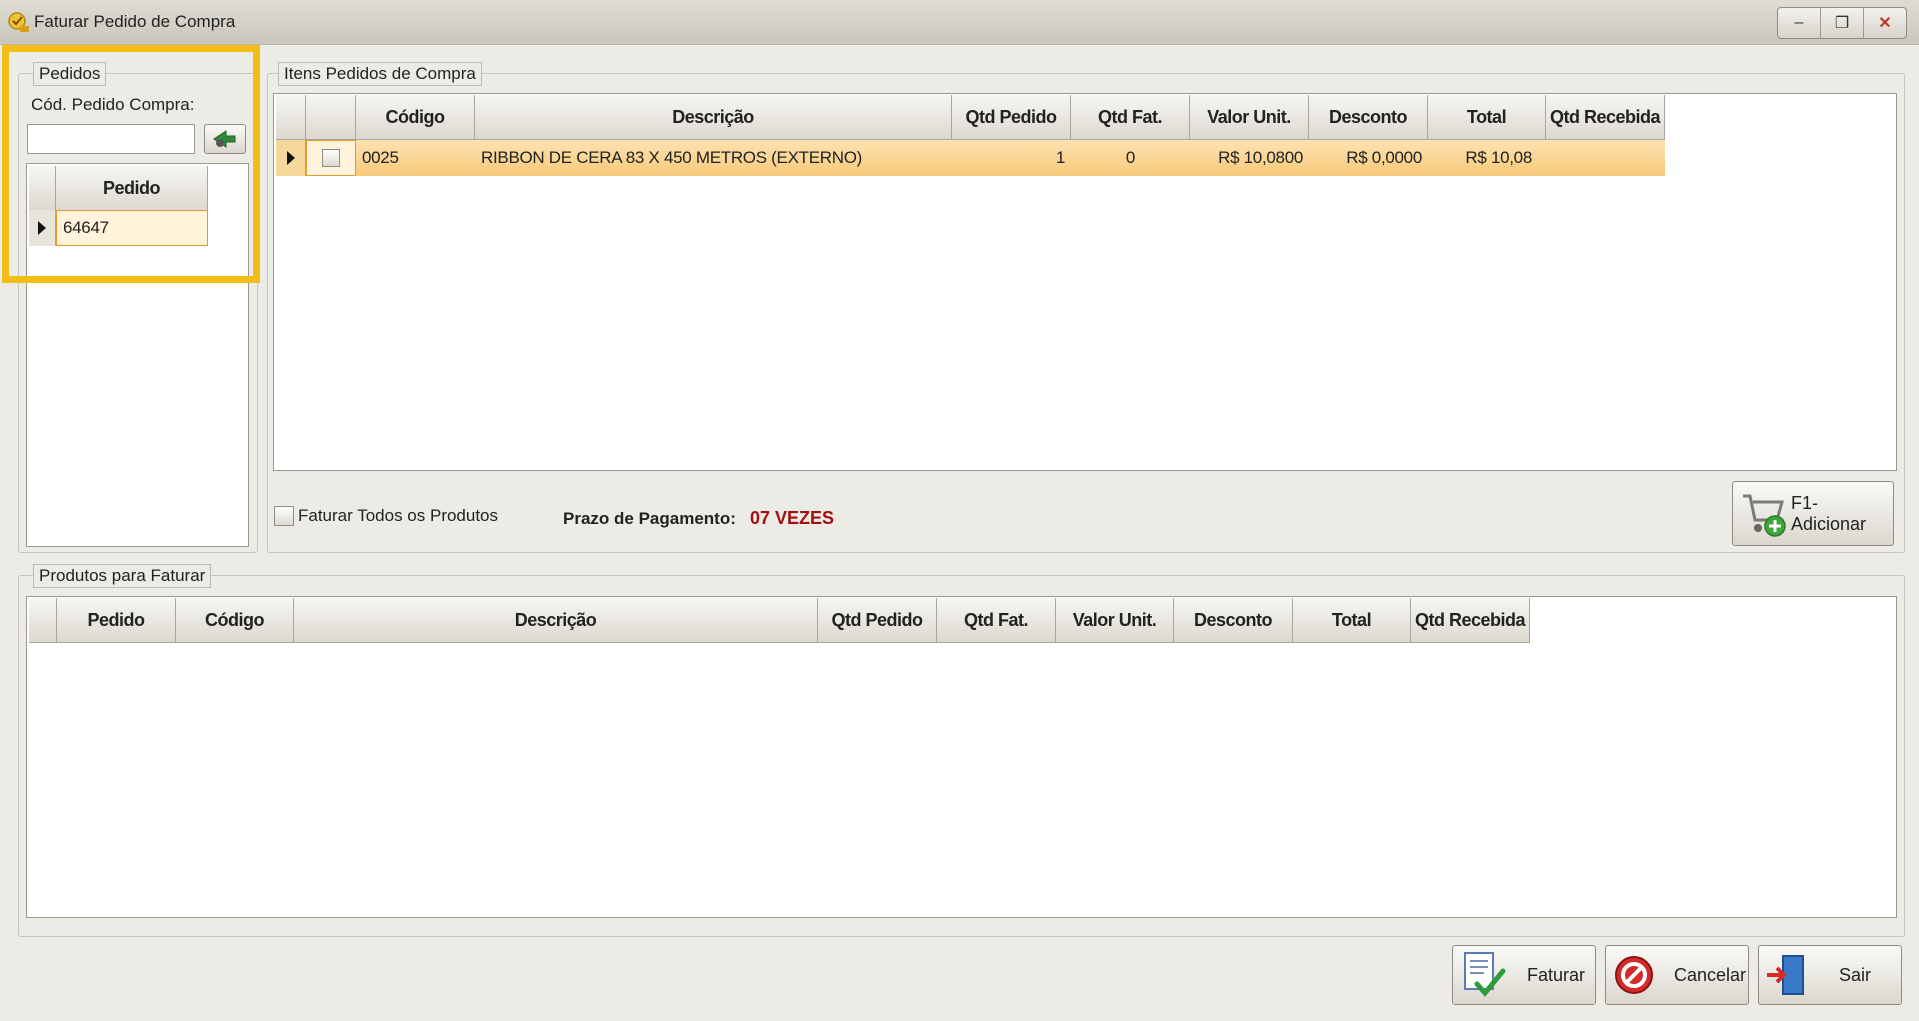 The height and width of the screenshot is (1021, 1919). I want to click on row-select-checkbox-cell, so click(331, 158).